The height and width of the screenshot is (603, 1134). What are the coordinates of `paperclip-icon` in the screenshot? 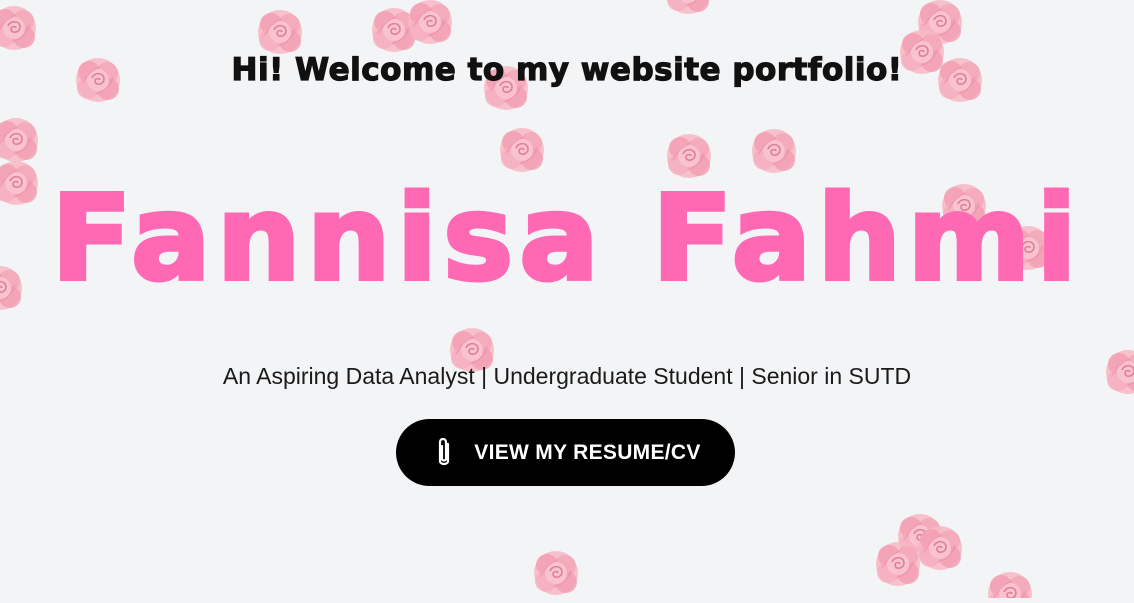 It's located at (444, 453).